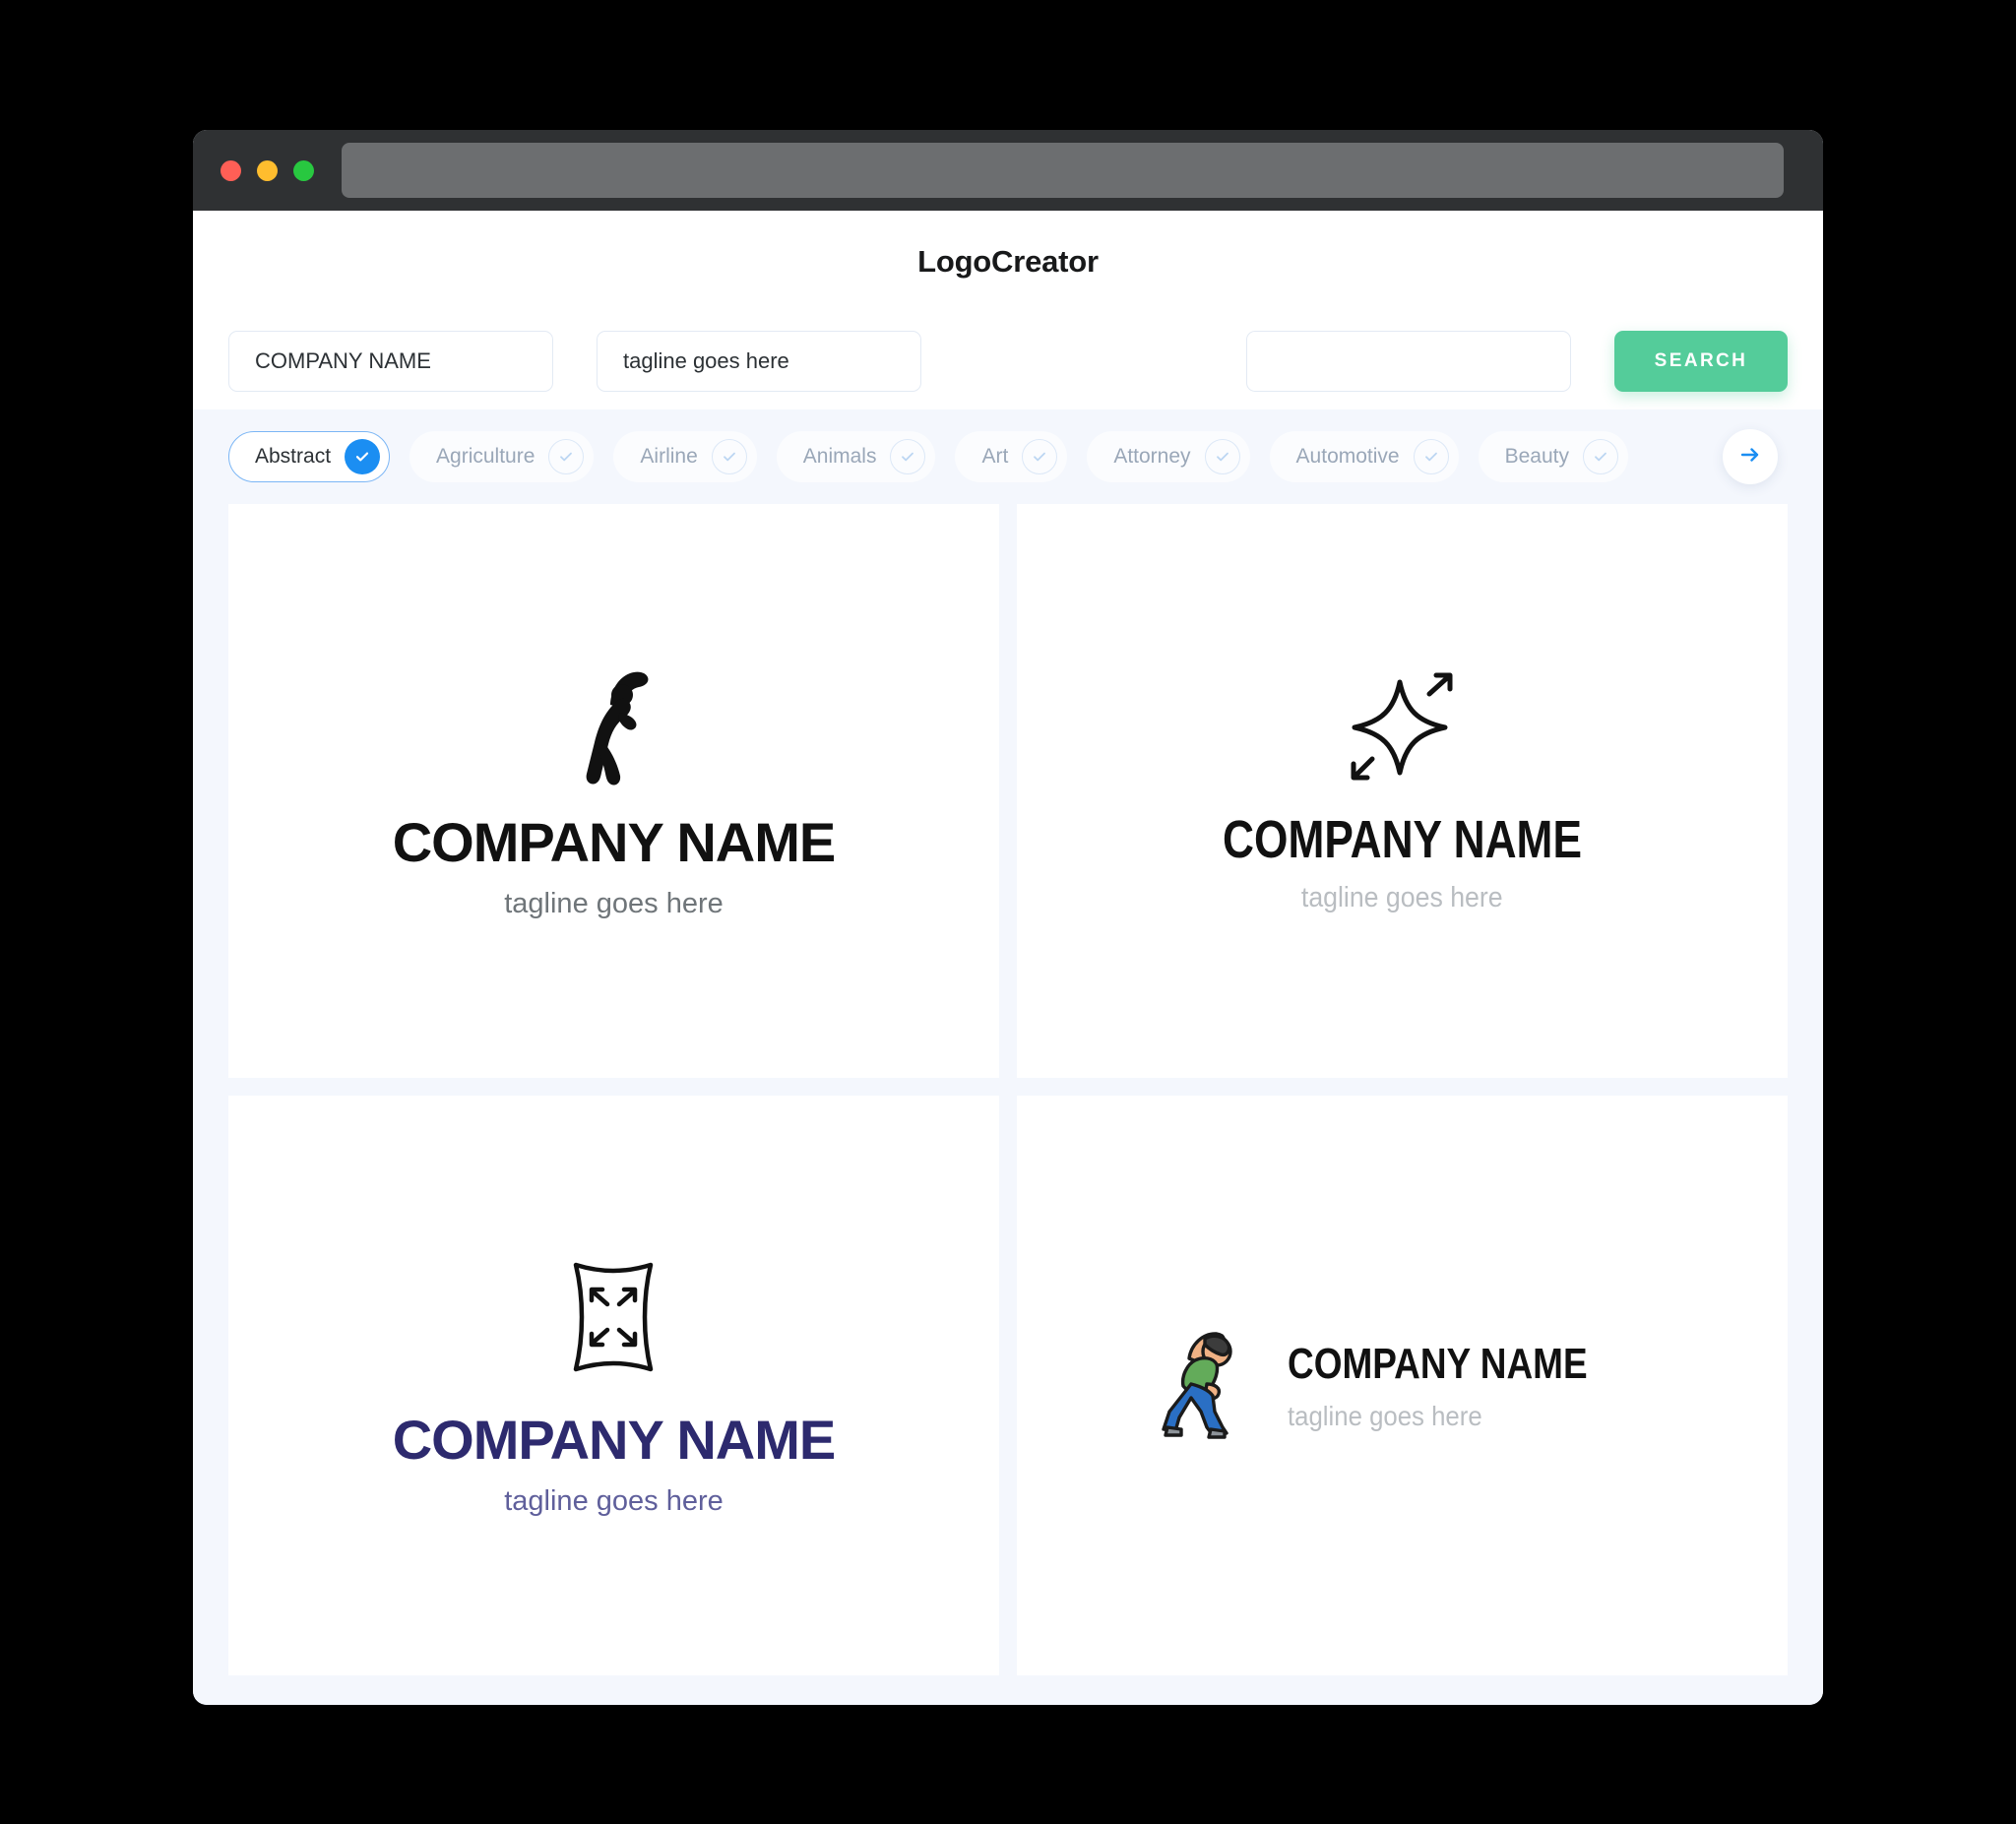 This screenshot has height=1824, width=2016. What do you see at coordinates (390, 361) in the screenshot?
I see `company-name-input` at bounding box center [390, 361].